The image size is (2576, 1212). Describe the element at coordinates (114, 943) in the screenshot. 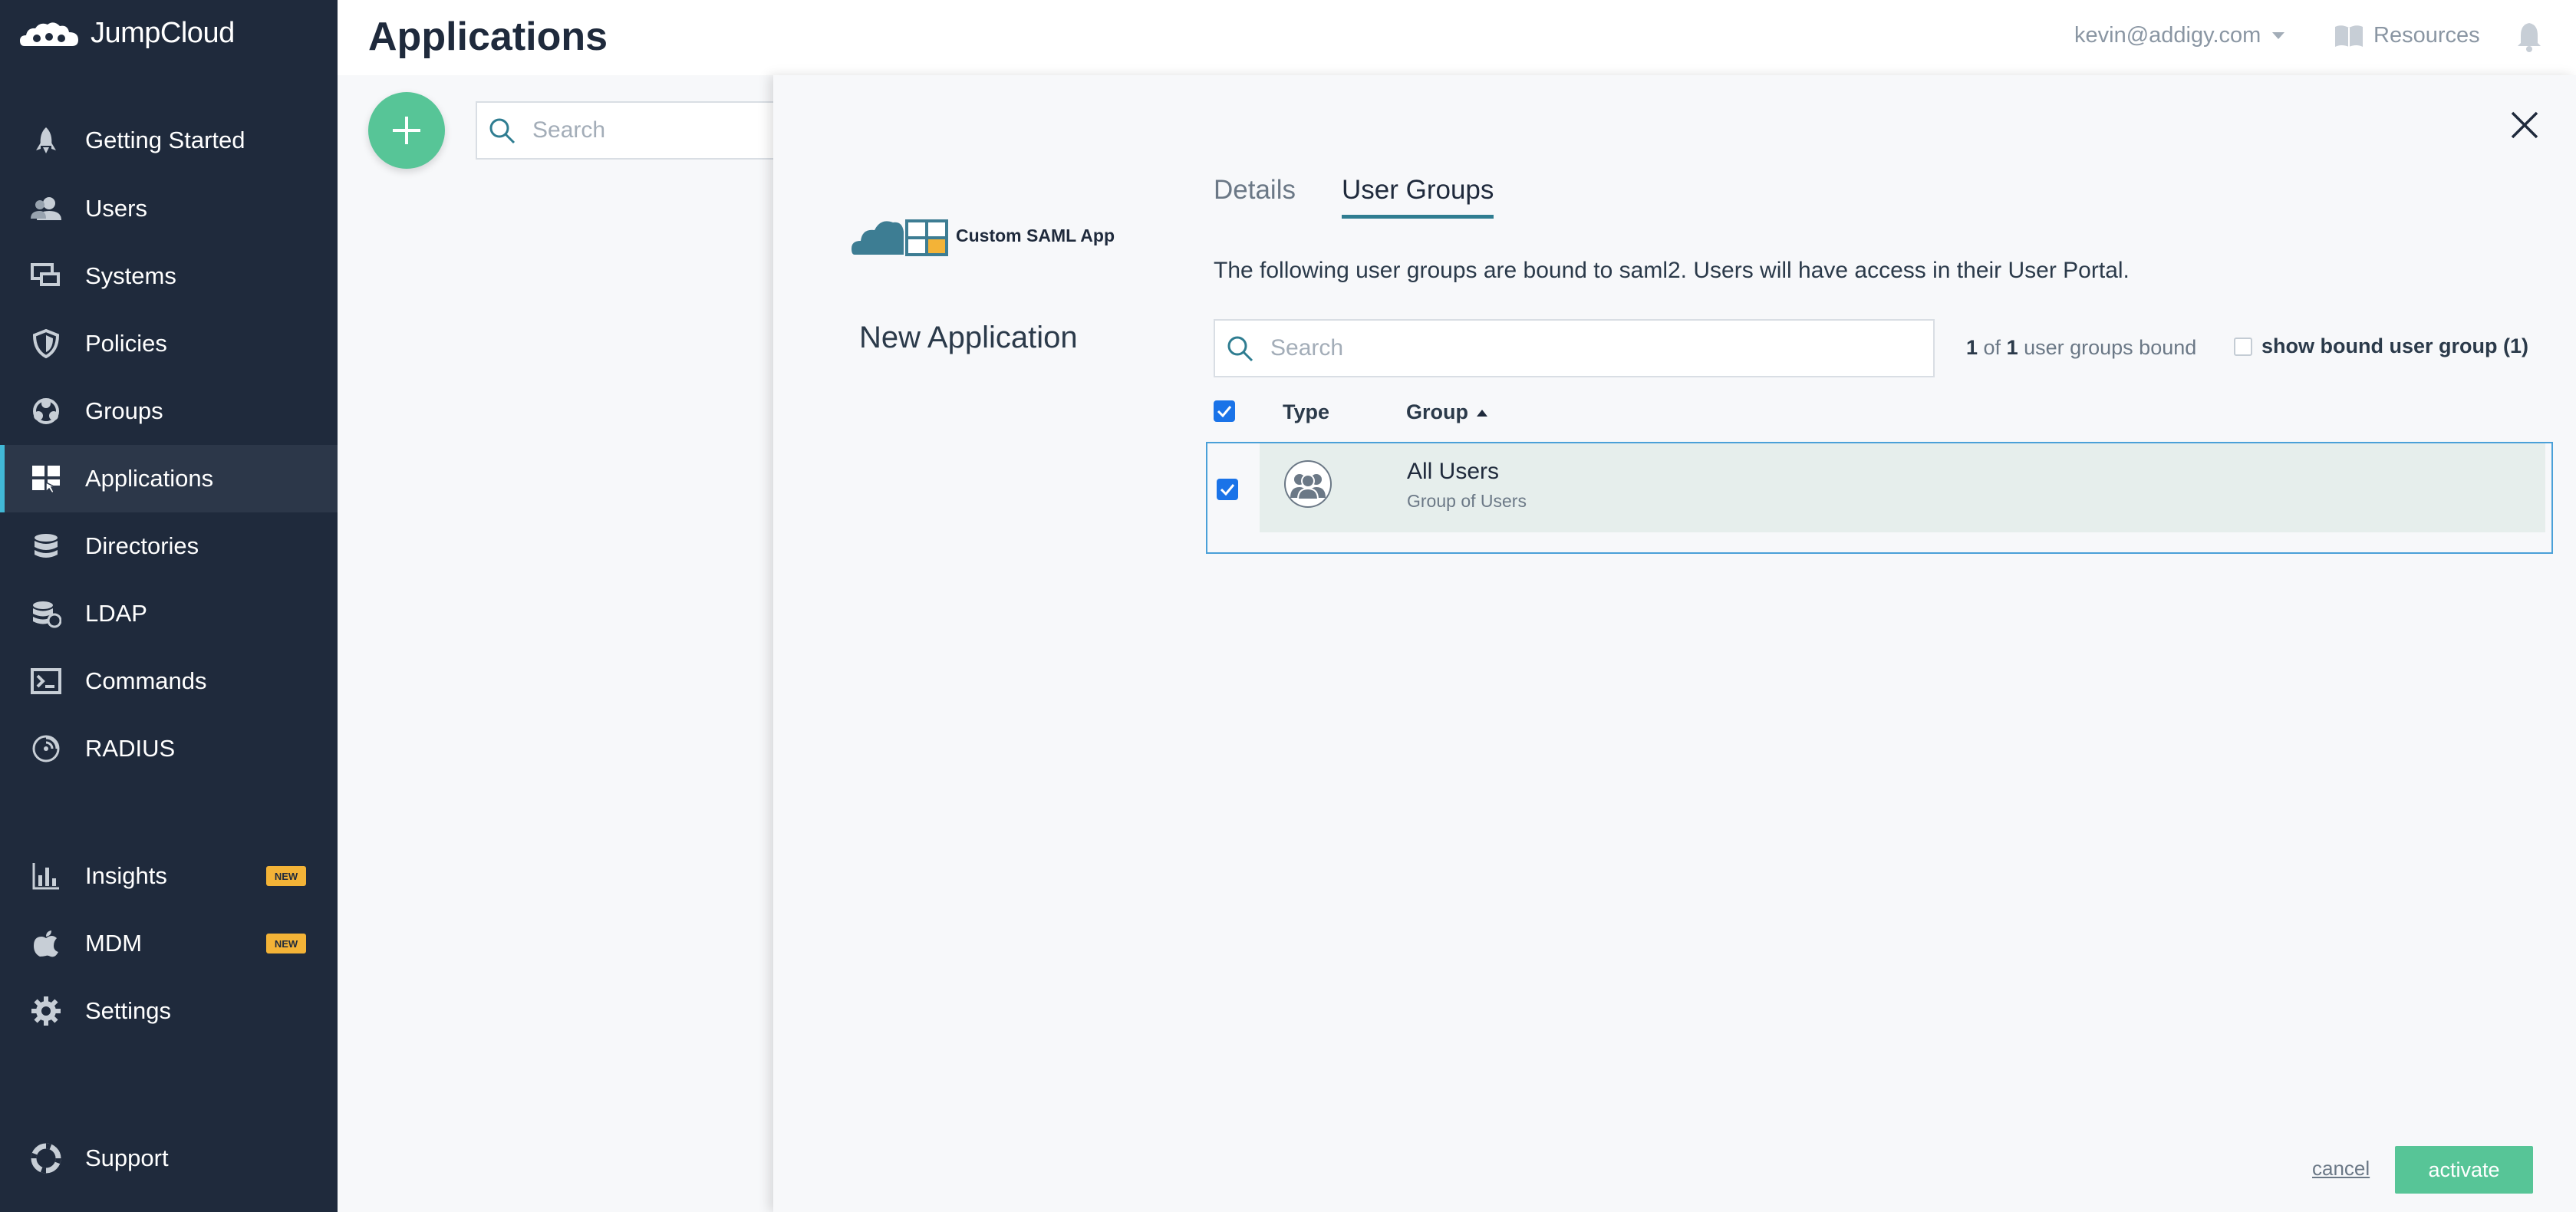

I see `sidebar-item-label: MDM` at that location.